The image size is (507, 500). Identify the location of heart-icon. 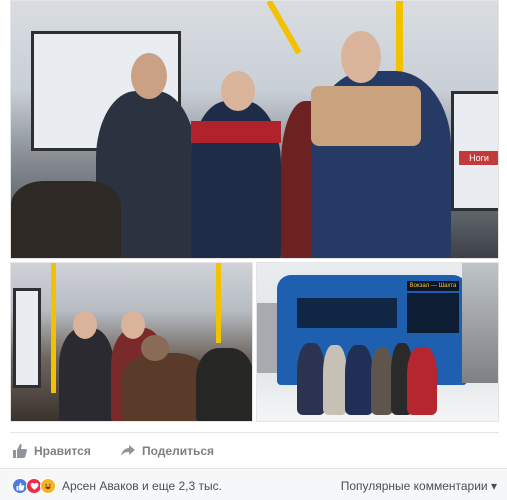
(34, 486).